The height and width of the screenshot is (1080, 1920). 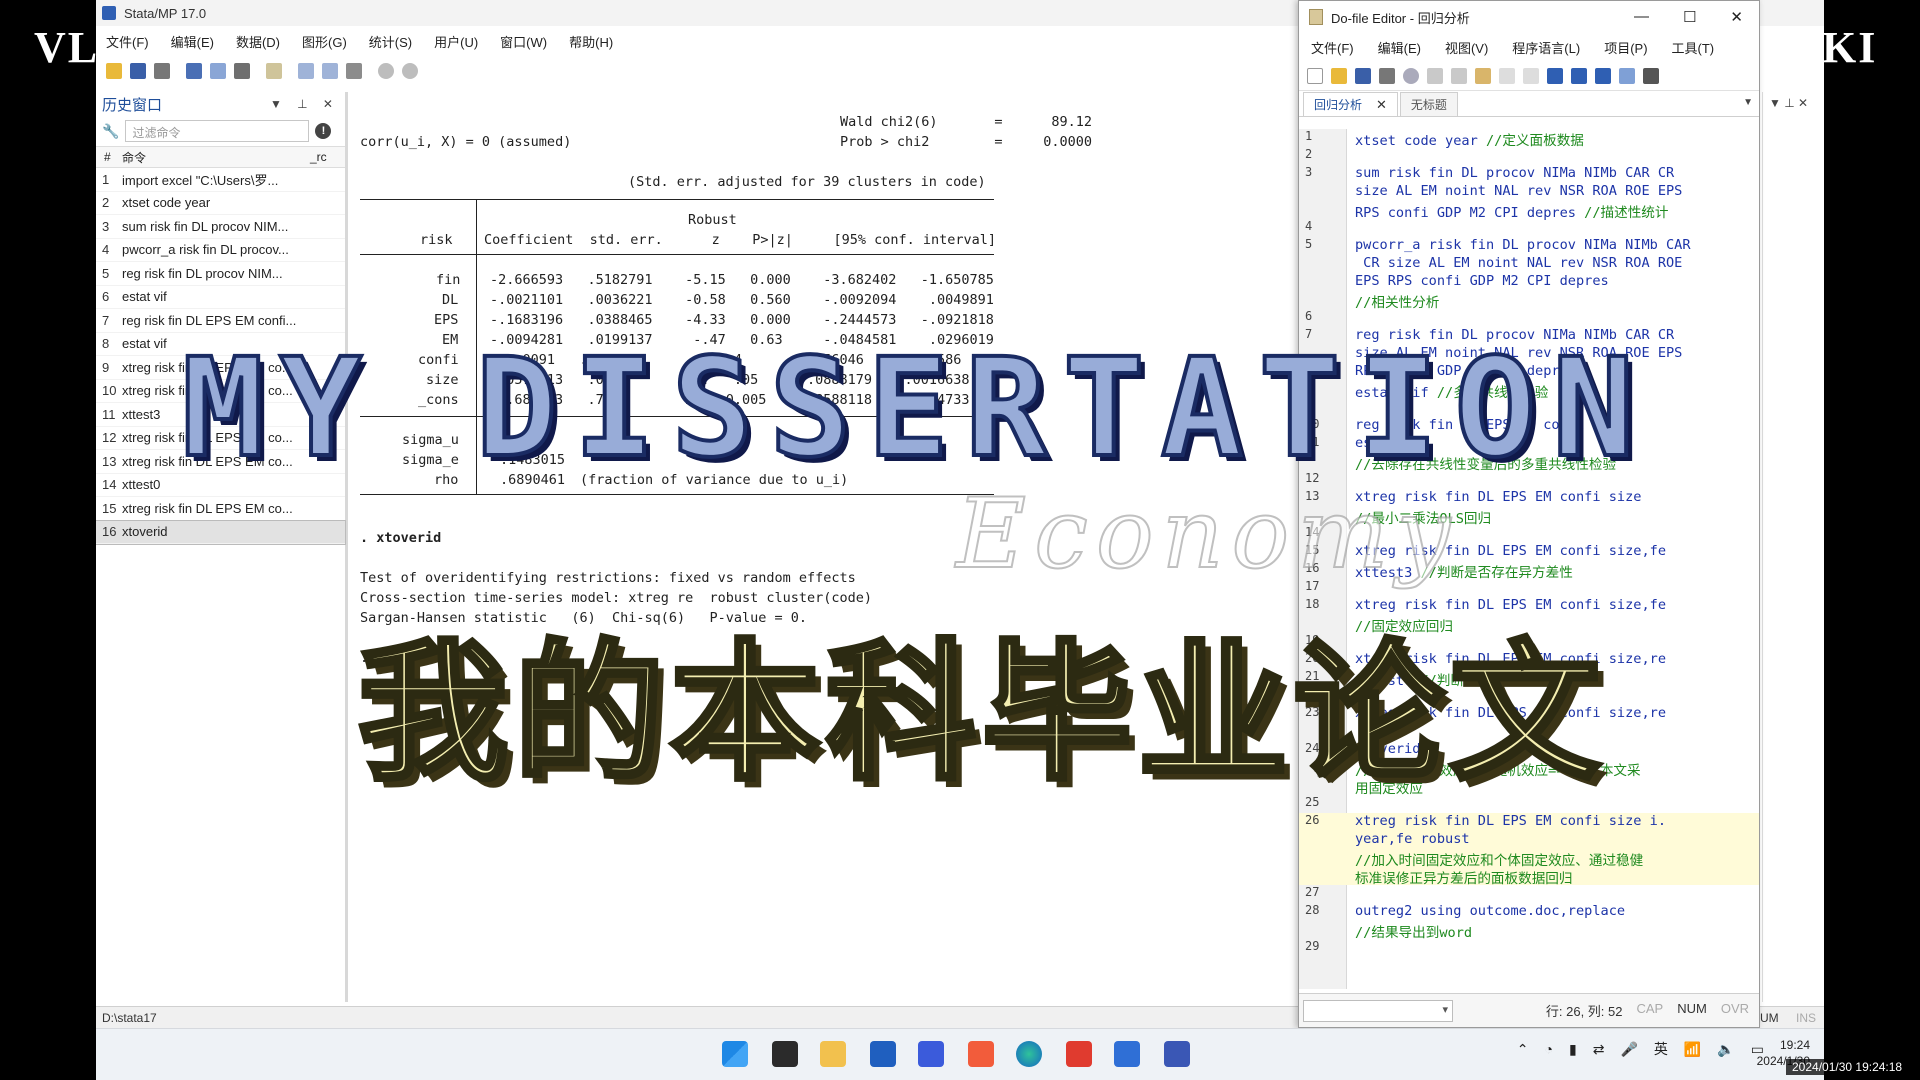 I want to click on menu-user: 用户(U), so click(x=456, y=41).